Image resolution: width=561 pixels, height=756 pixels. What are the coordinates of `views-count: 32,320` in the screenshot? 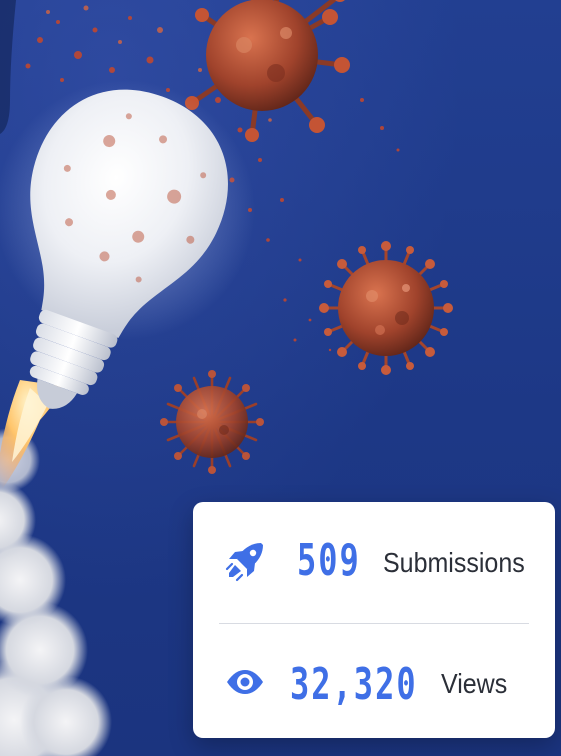 It's located at (354, 684).